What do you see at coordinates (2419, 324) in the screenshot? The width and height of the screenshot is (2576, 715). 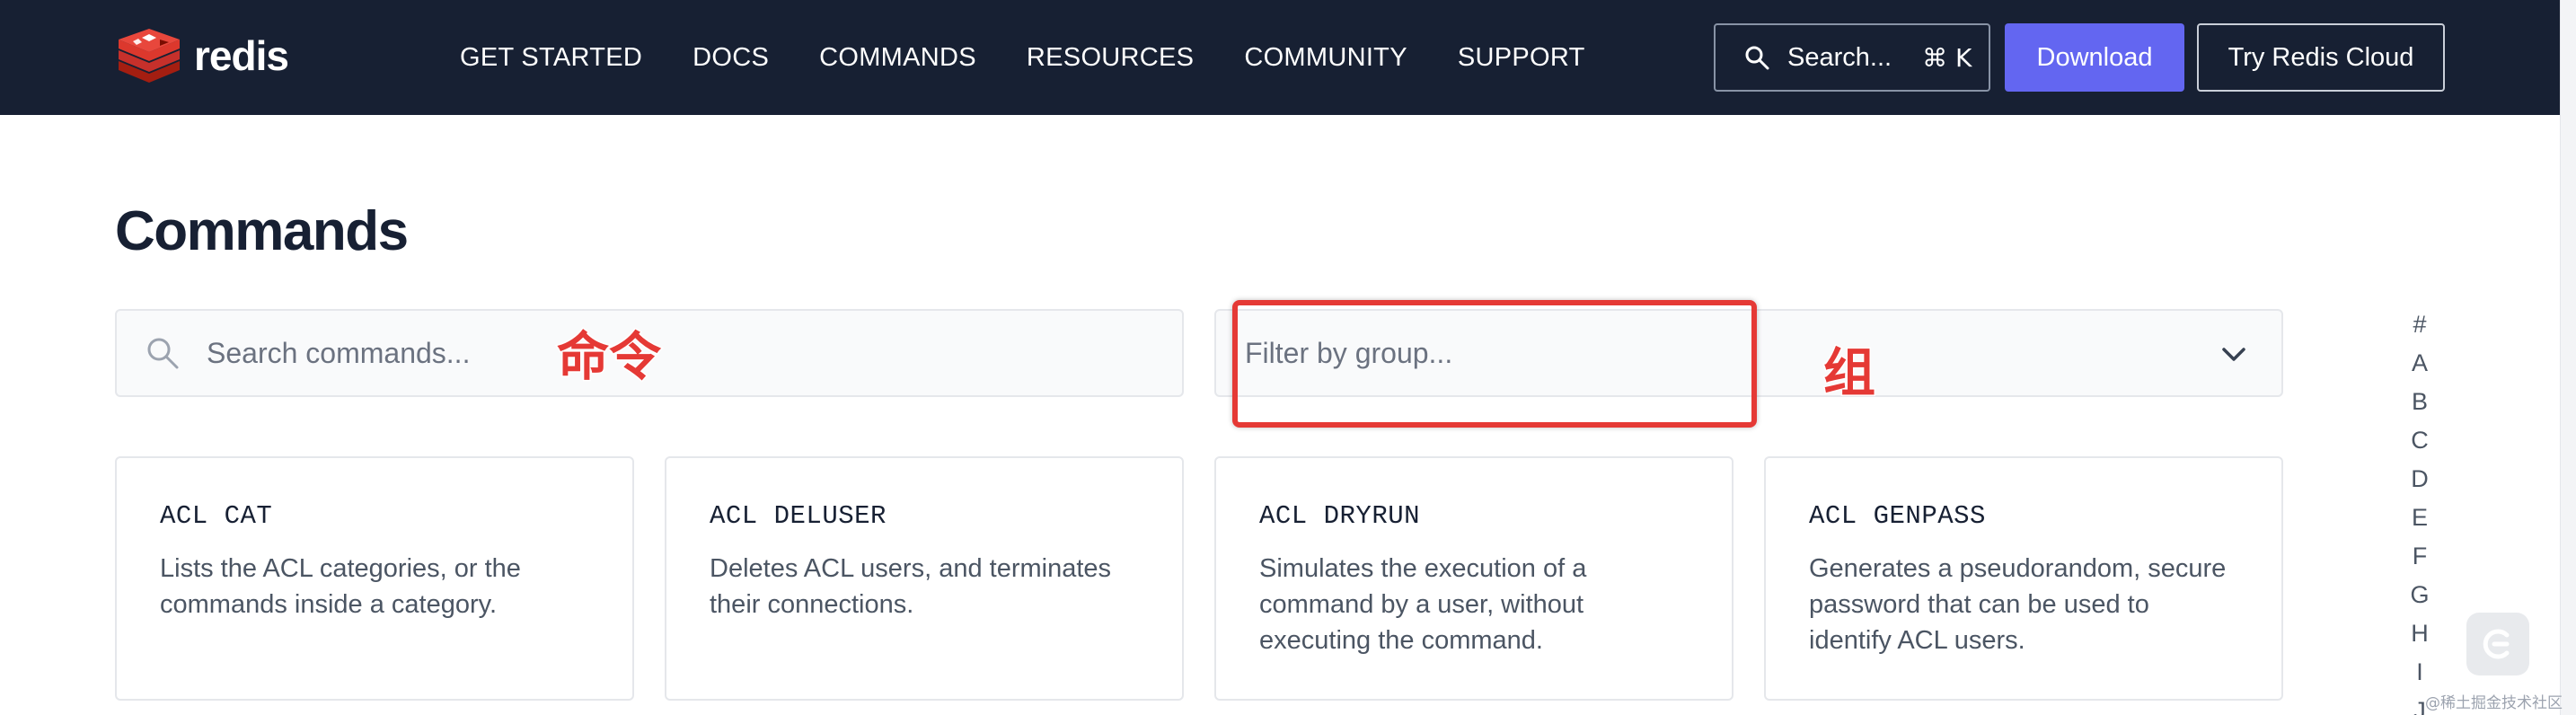 I see `alpha-link: #` at bounding box center [2419, 324].